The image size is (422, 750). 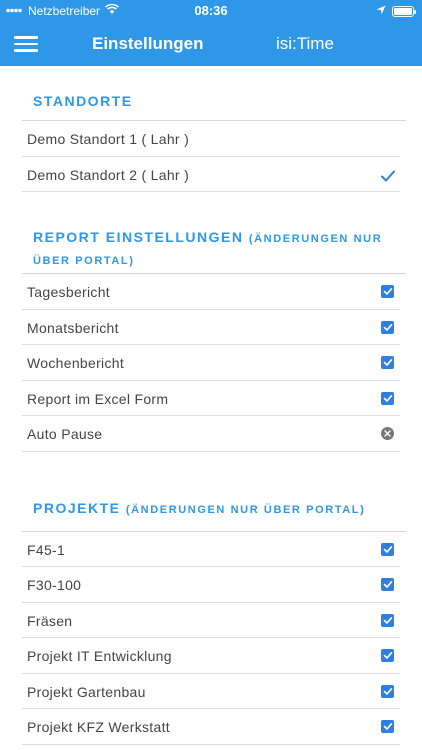 I want to click on list-item: Projekt KFZ Werkstatt, so click(x=211, y=727).